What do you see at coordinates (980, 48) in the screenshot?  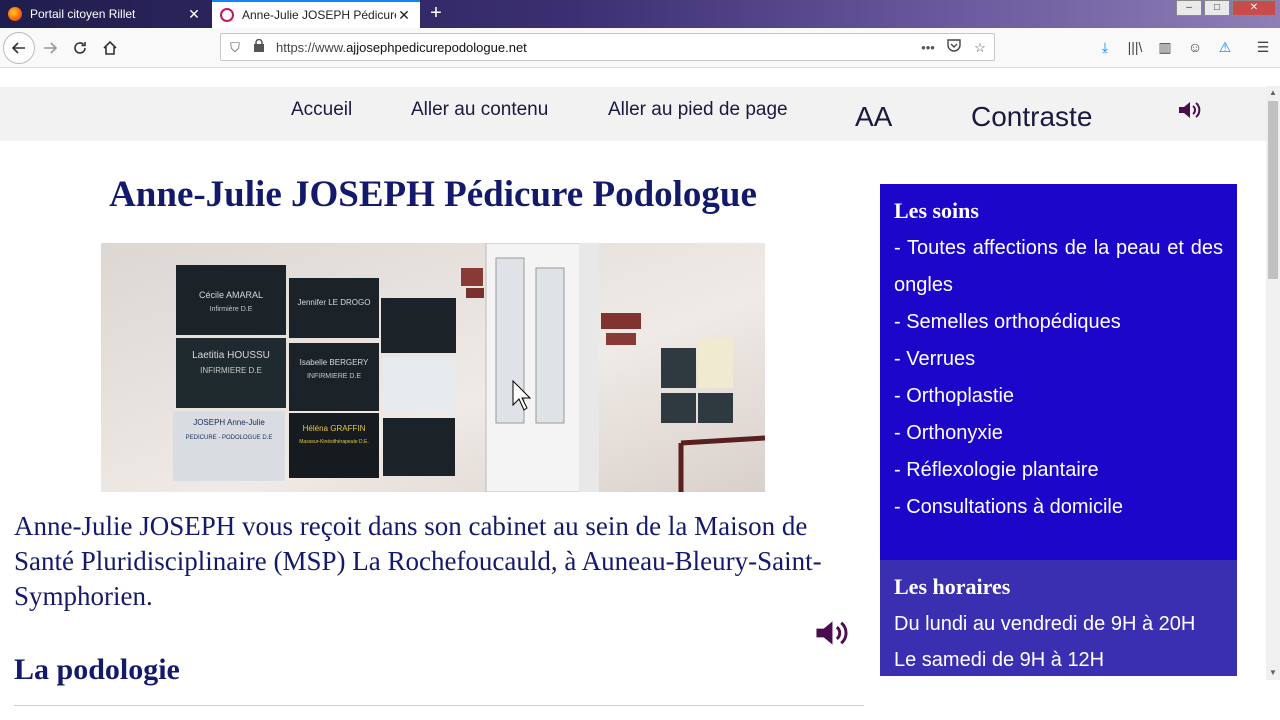 I see `bookmark-star-icon: ☆` at bounding box center [980, 48].